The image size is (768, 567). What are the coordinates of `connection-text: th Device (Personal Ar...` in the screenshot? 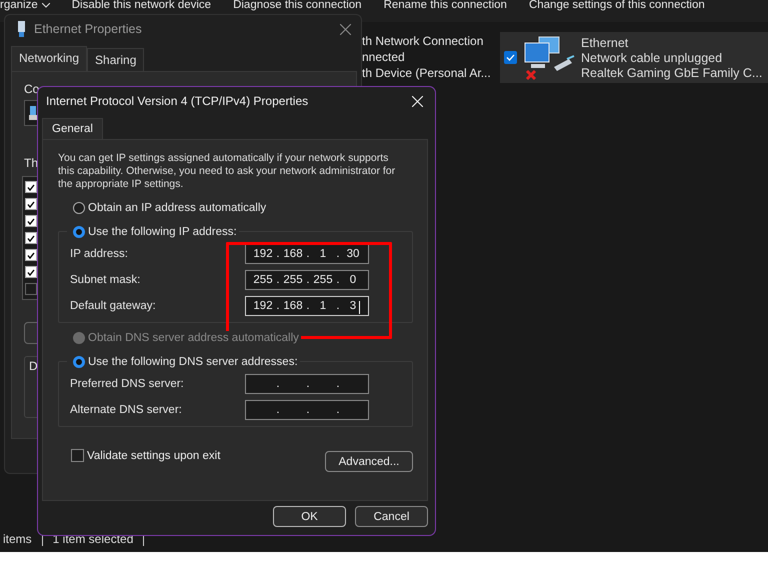 It's located at (426, 73).